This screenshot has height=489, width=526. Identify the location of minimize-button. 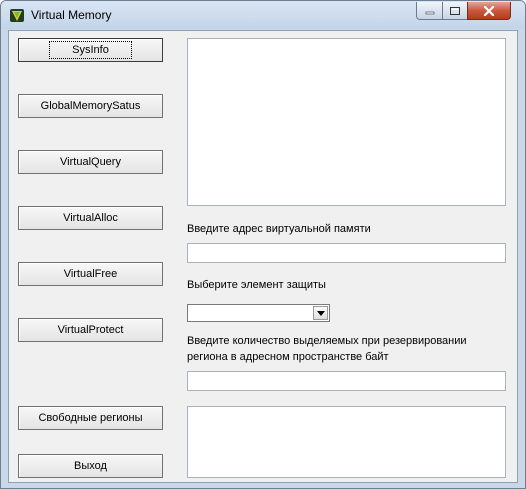
(429, 11).